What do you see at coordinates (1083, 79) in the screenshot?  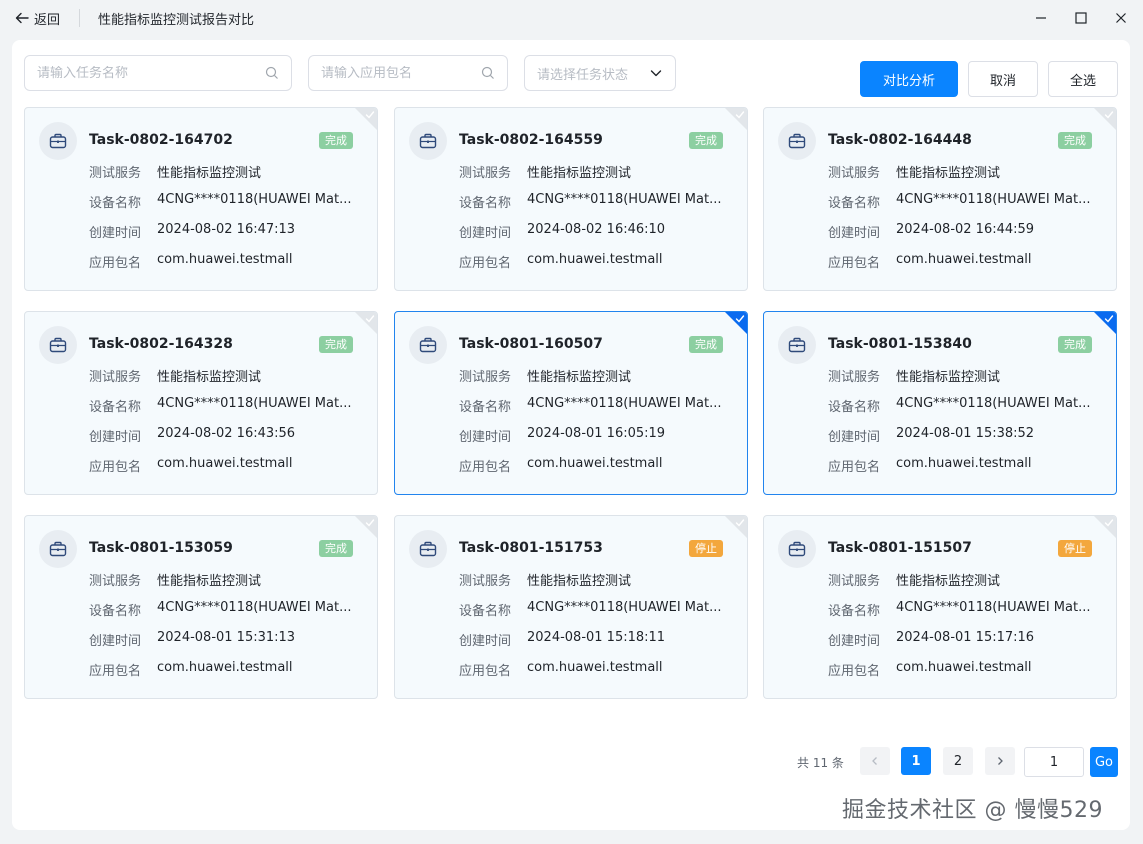 I see `select-all-button: 全选` at bounding box center [1083, 79].